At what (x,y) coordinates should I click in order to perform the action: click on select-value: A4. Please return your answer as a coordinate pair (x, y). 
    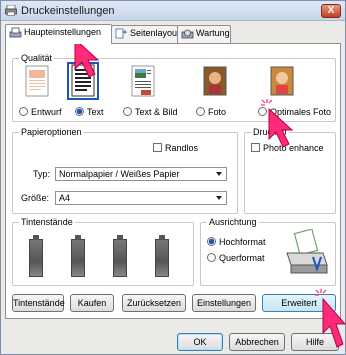
    Looking at the image, I should click on (65, 198).